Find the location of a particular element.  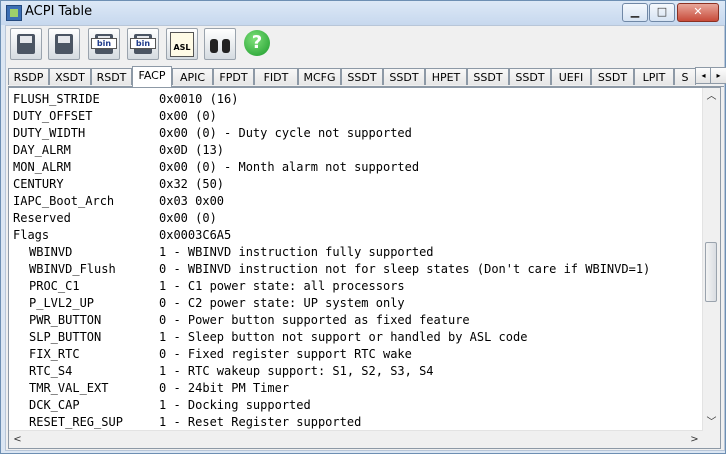

tab-rsdp: RSDP is located at coordinates (28, 76).